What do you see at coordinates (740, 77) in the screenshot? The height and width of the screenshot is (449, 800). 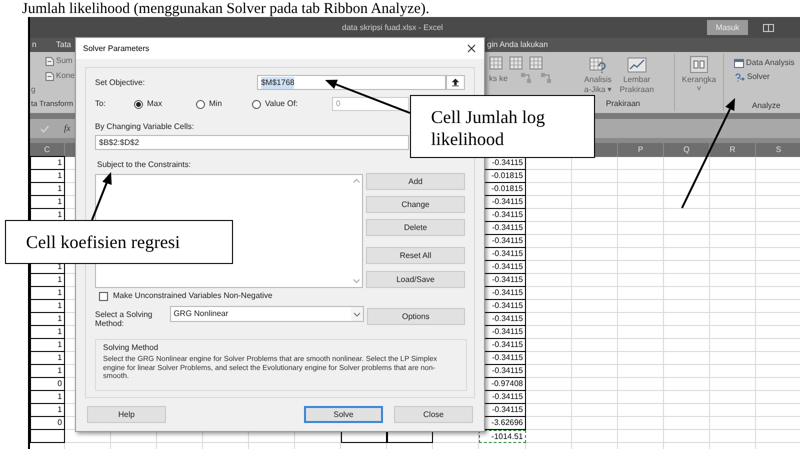 I see `question-arrow-icon` at bounding box center [740, 77].